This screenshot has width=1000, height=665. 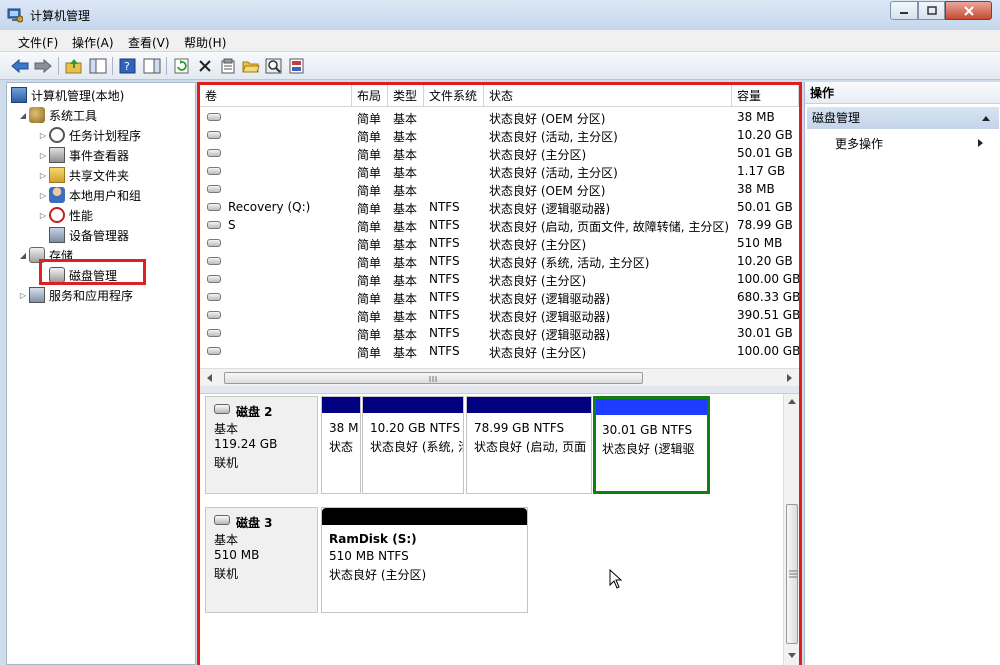 I want to click on column-header-status: 状态, so click(x=608, y=96).